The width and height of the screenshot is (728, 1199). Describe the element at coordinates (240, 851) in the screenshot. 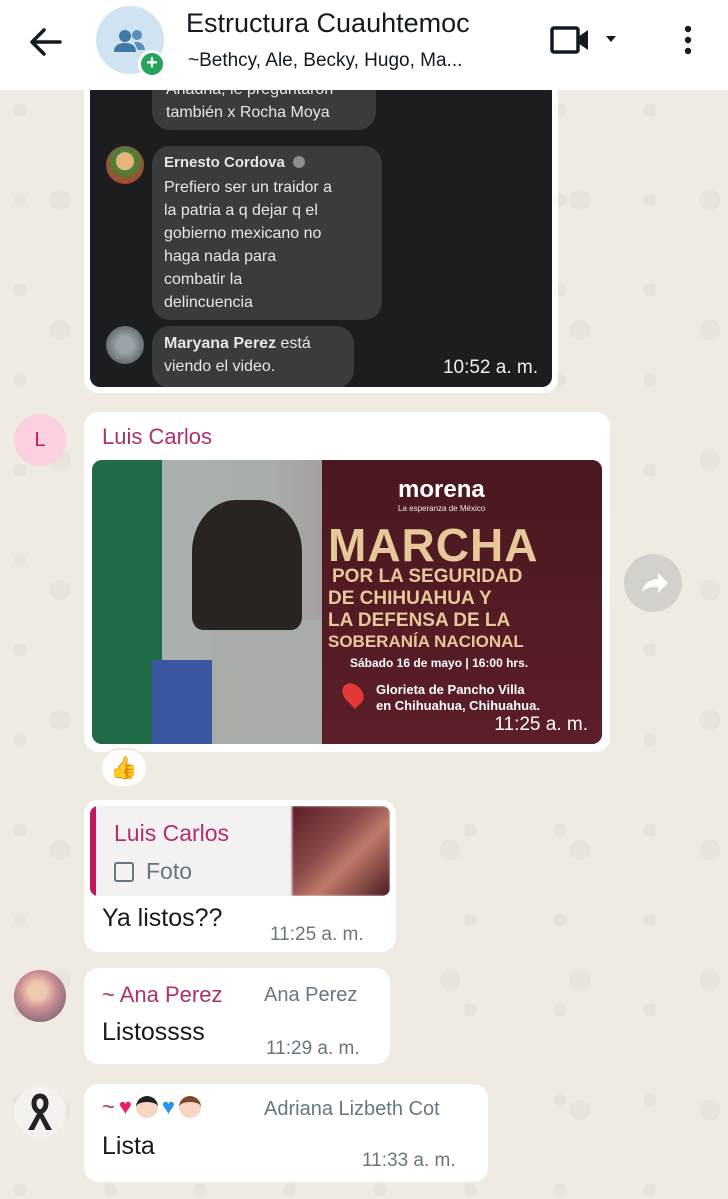

I see `quoted-message: Luis Carlos Foto` at that location.